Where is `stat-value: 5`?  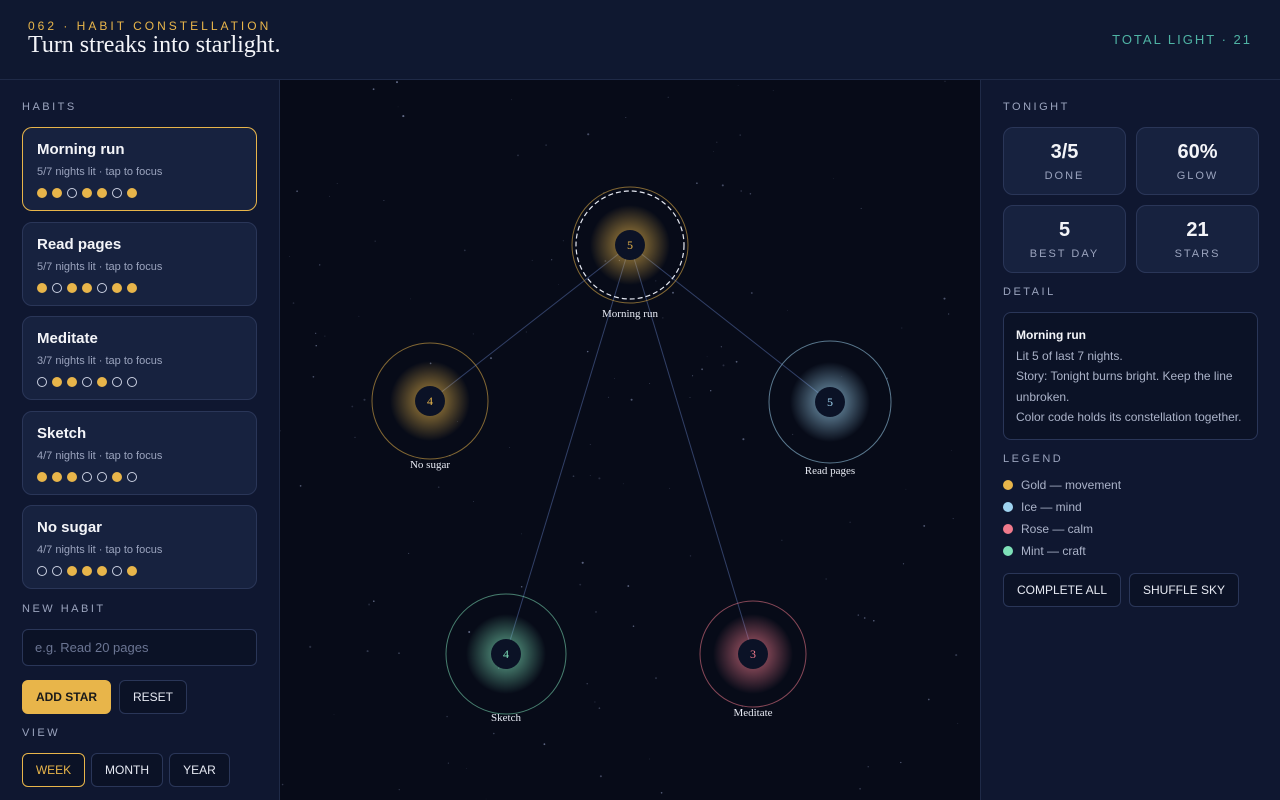 stat-value: 5 is located at coordinates (1064, 230).